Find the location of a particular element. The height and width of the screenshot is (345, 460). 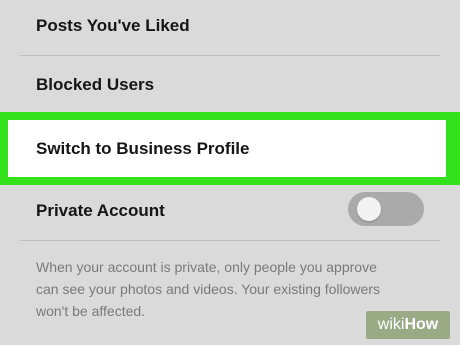

toggle-knob is located at coordinates (369, 209).